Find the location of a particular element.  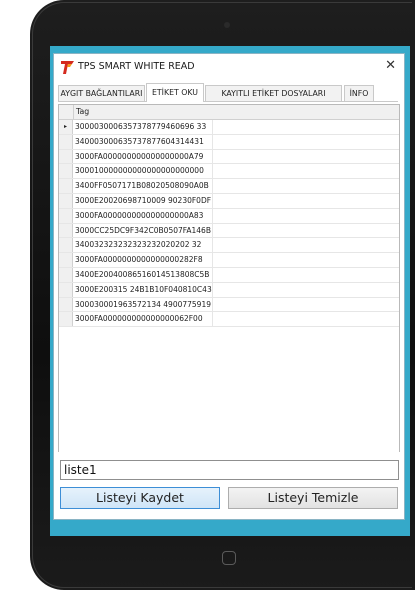

grid-header-row: Tag is located at coordinates (229, 112).